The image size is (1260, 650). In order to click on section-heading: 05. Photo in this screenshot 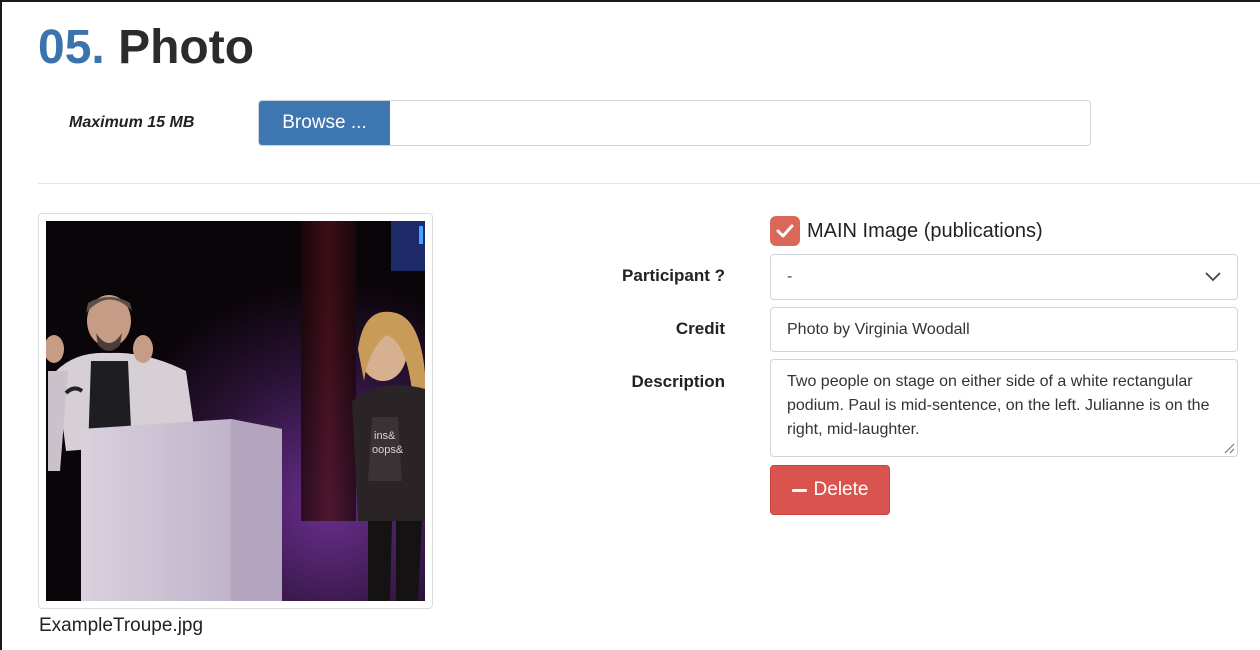, I will do `click(146, 48)`.